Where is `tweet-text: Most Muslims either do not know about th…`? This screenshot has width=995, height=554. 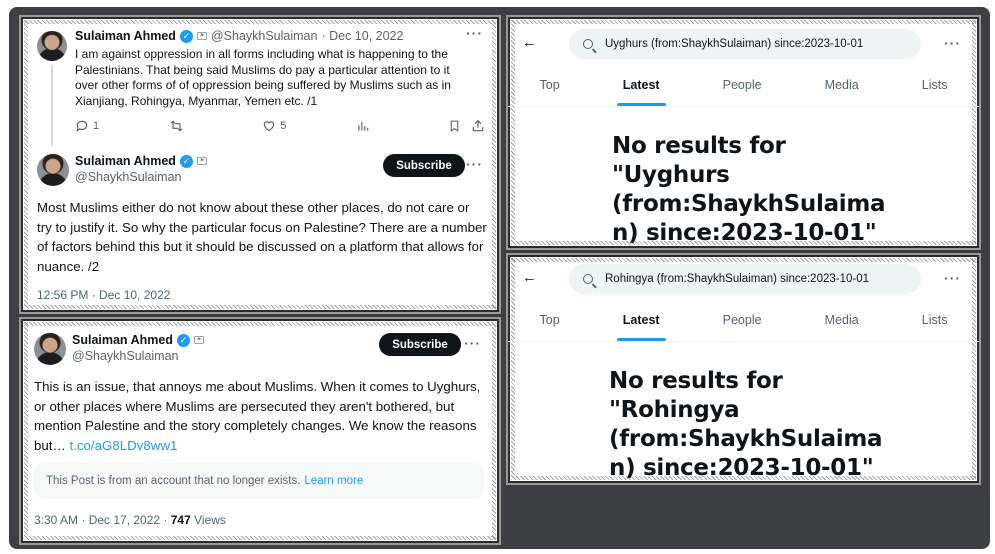
tweet-text: Most Muslims either do not know about th… is located at coordinates (262, 237).